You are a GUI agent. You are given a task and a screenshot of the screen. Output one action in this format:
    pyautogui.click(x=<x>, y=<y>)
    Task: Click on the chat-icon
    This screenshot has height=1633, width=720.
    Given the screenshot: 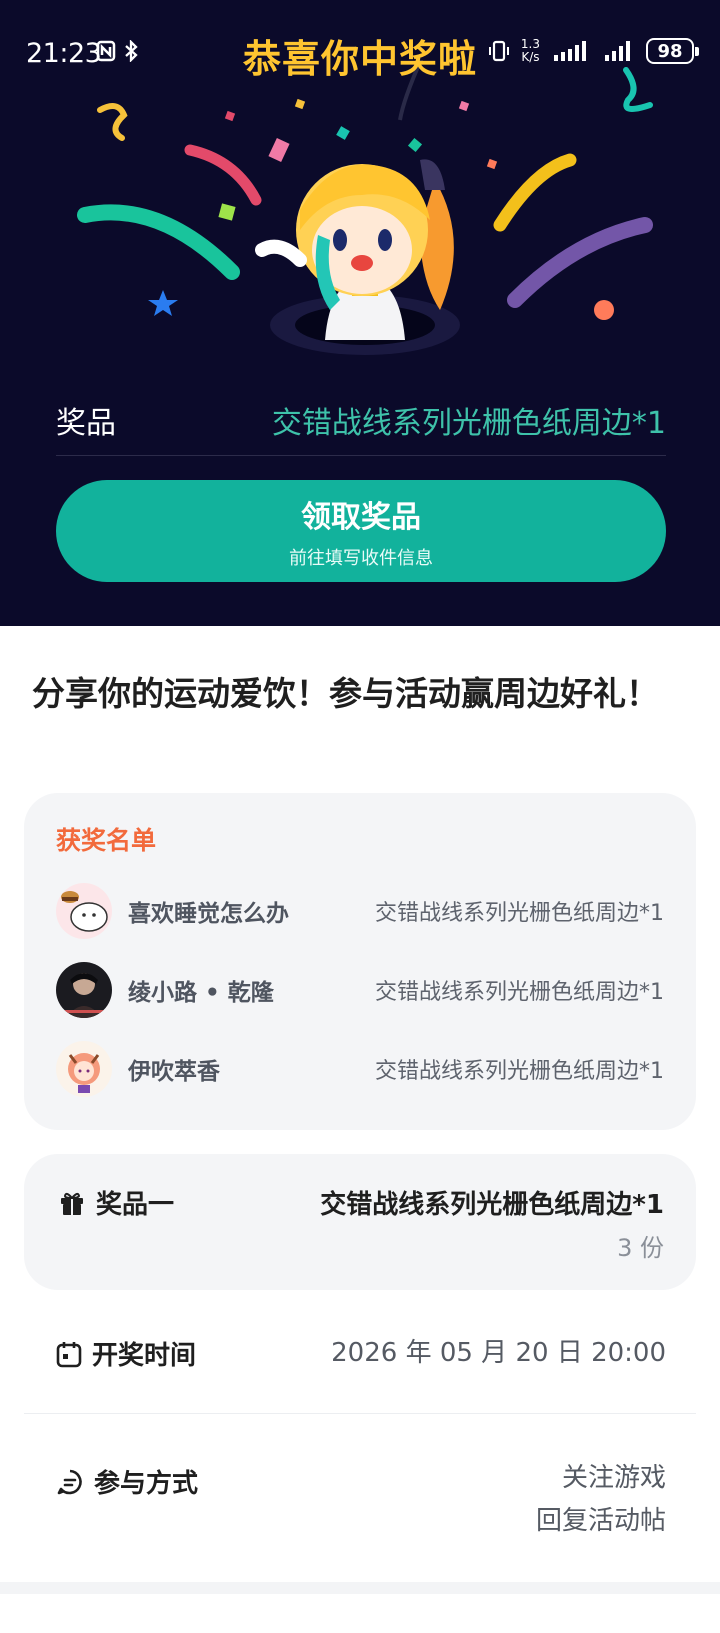 What is the action you would take?
    pyautogui.click(x=69, y=1481)
    